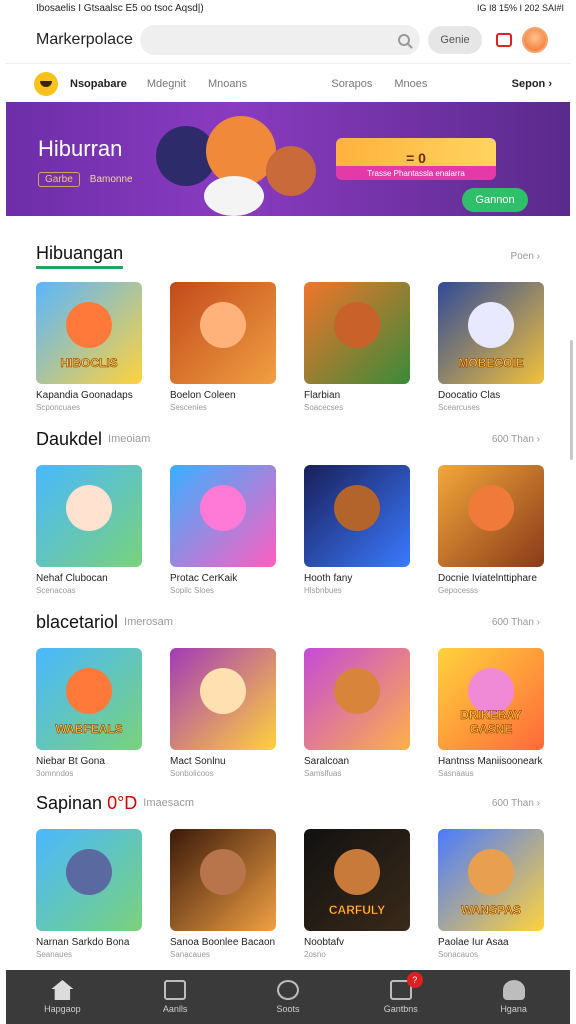 Image resolution: width=576 pixels, height=1024 pixels. Describe the element at coordinates (203, 395) in the screenshot. I see `app-title: Boelon Coleen` at that location.